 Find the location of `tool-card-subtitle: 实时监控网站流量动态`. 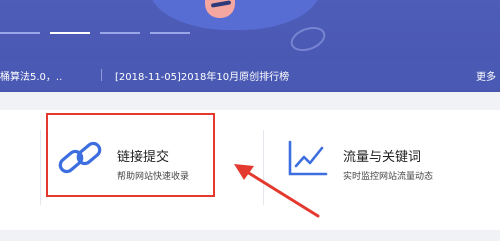

tool-card-subtitle: 实时监控网站流量动态 is located at coordinates (388, 177).